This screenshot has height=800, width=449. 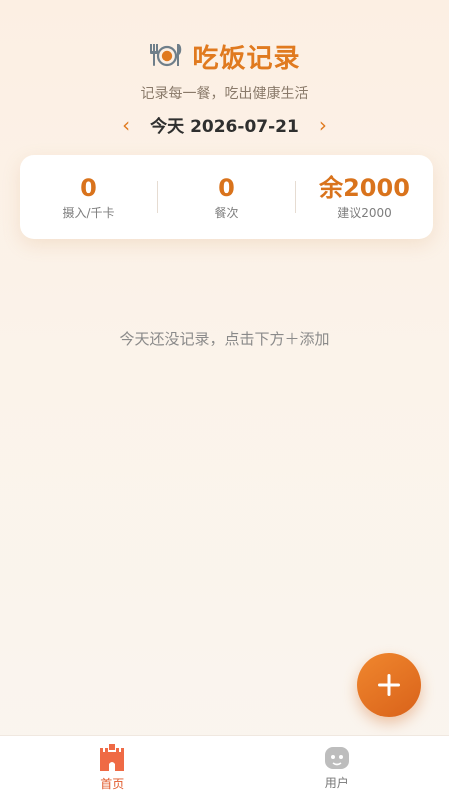 What do you see at coordinates (246, 59) in the screenshot?
I see `page-title: 吃饭记录` at bounding box center [246, 59].